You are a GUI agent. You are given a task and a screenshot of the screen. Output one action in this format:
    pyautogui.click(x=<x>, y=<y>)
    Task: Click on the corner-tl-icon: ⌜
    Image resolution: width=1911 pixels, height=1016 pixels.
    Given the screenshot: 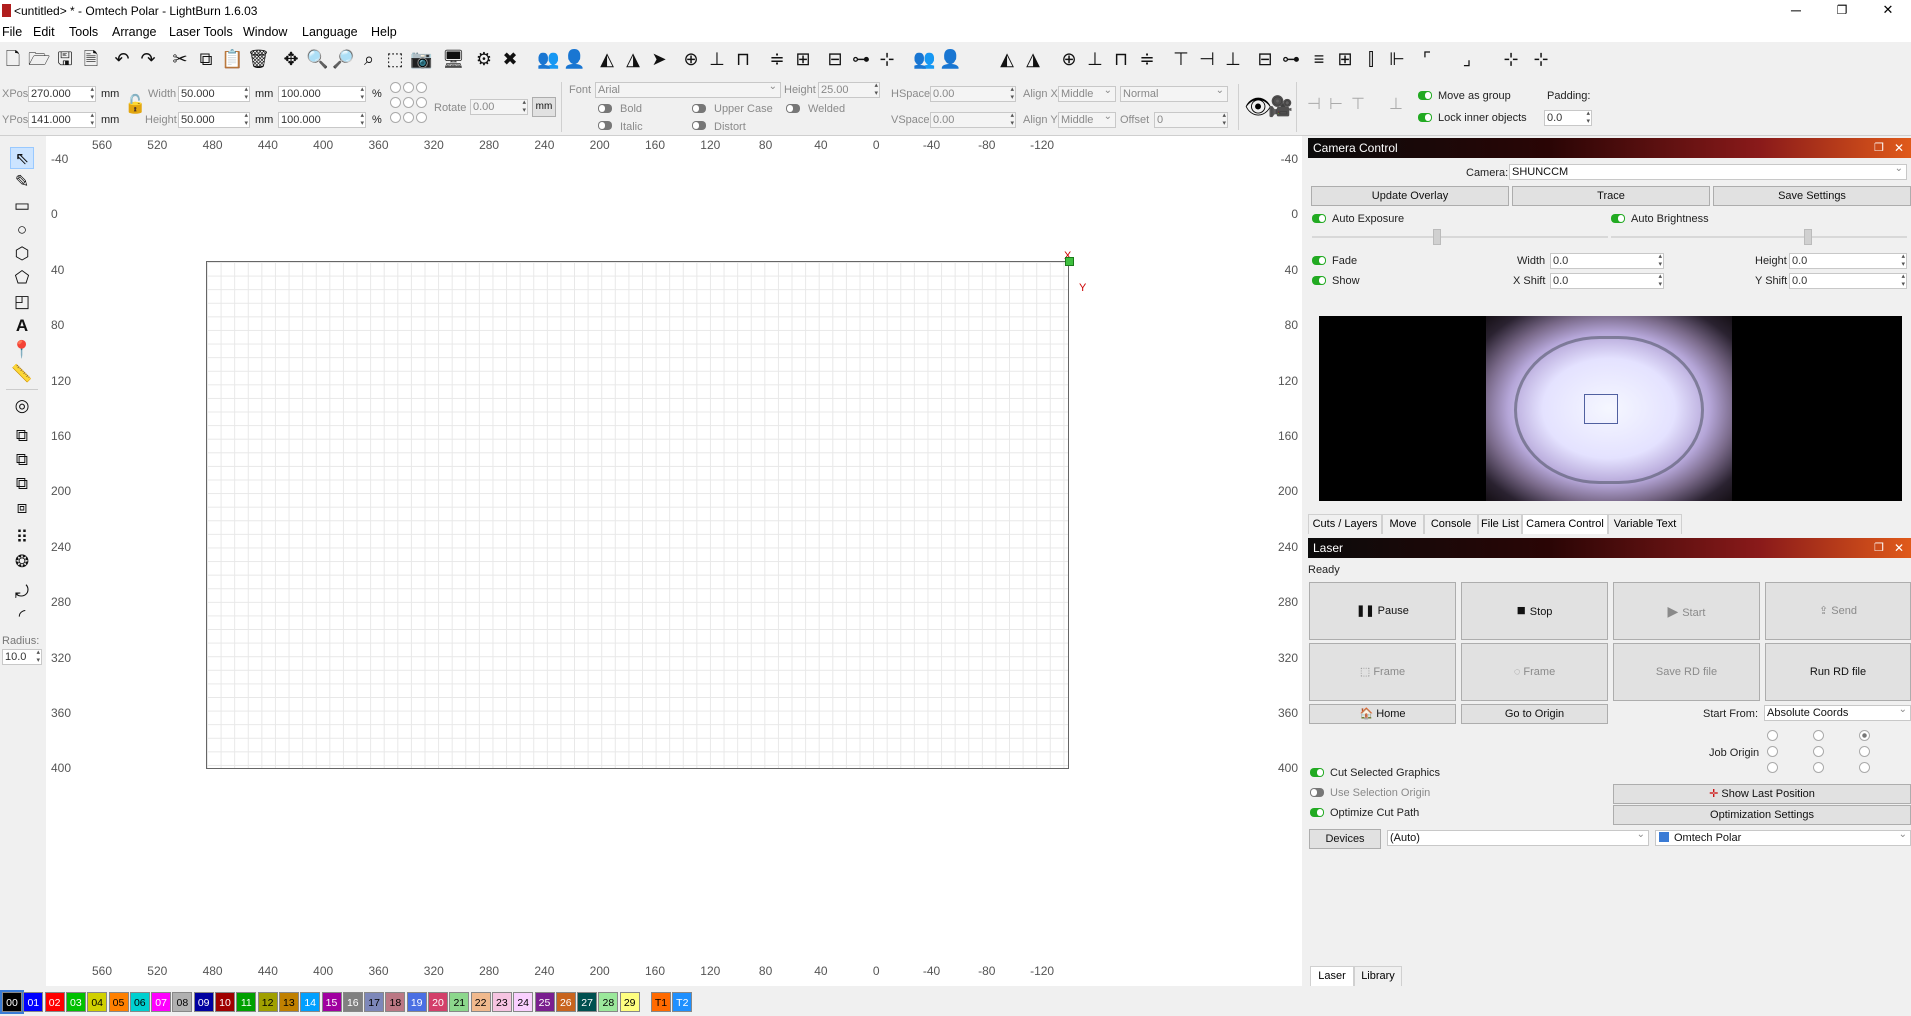 What is the action you would take?
    pyautogui.click(x=1427, y=59)
    